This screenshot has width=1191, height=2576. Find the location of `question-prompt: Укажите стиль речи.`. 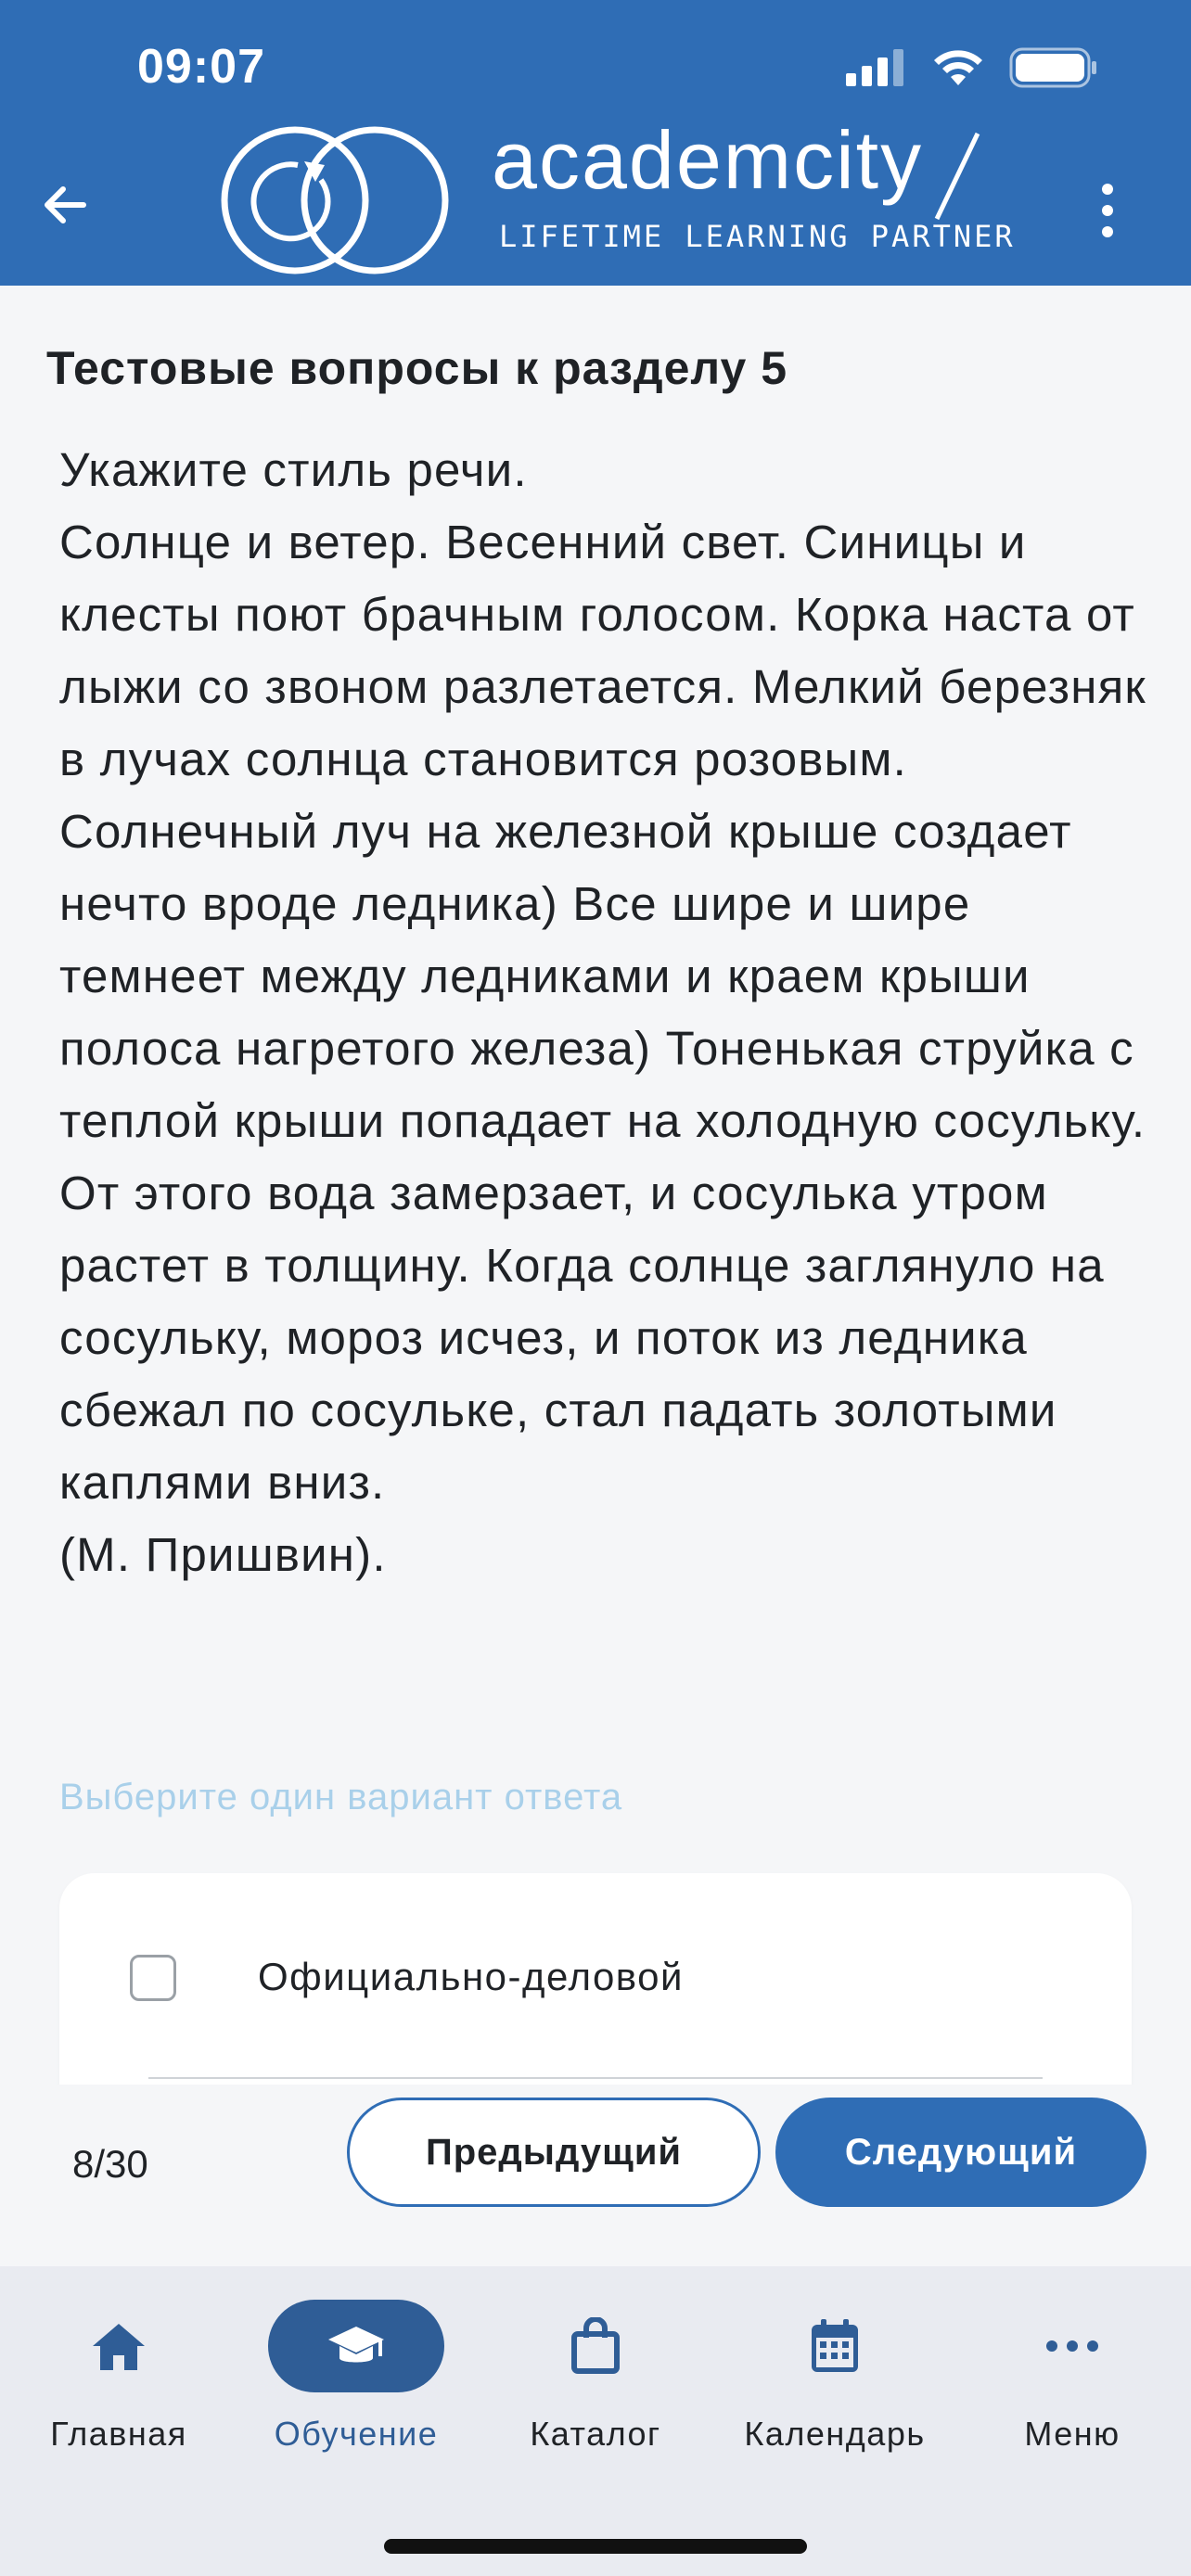

question-prompt: Укажите стиль речи. is located at coordinates (293, 470).